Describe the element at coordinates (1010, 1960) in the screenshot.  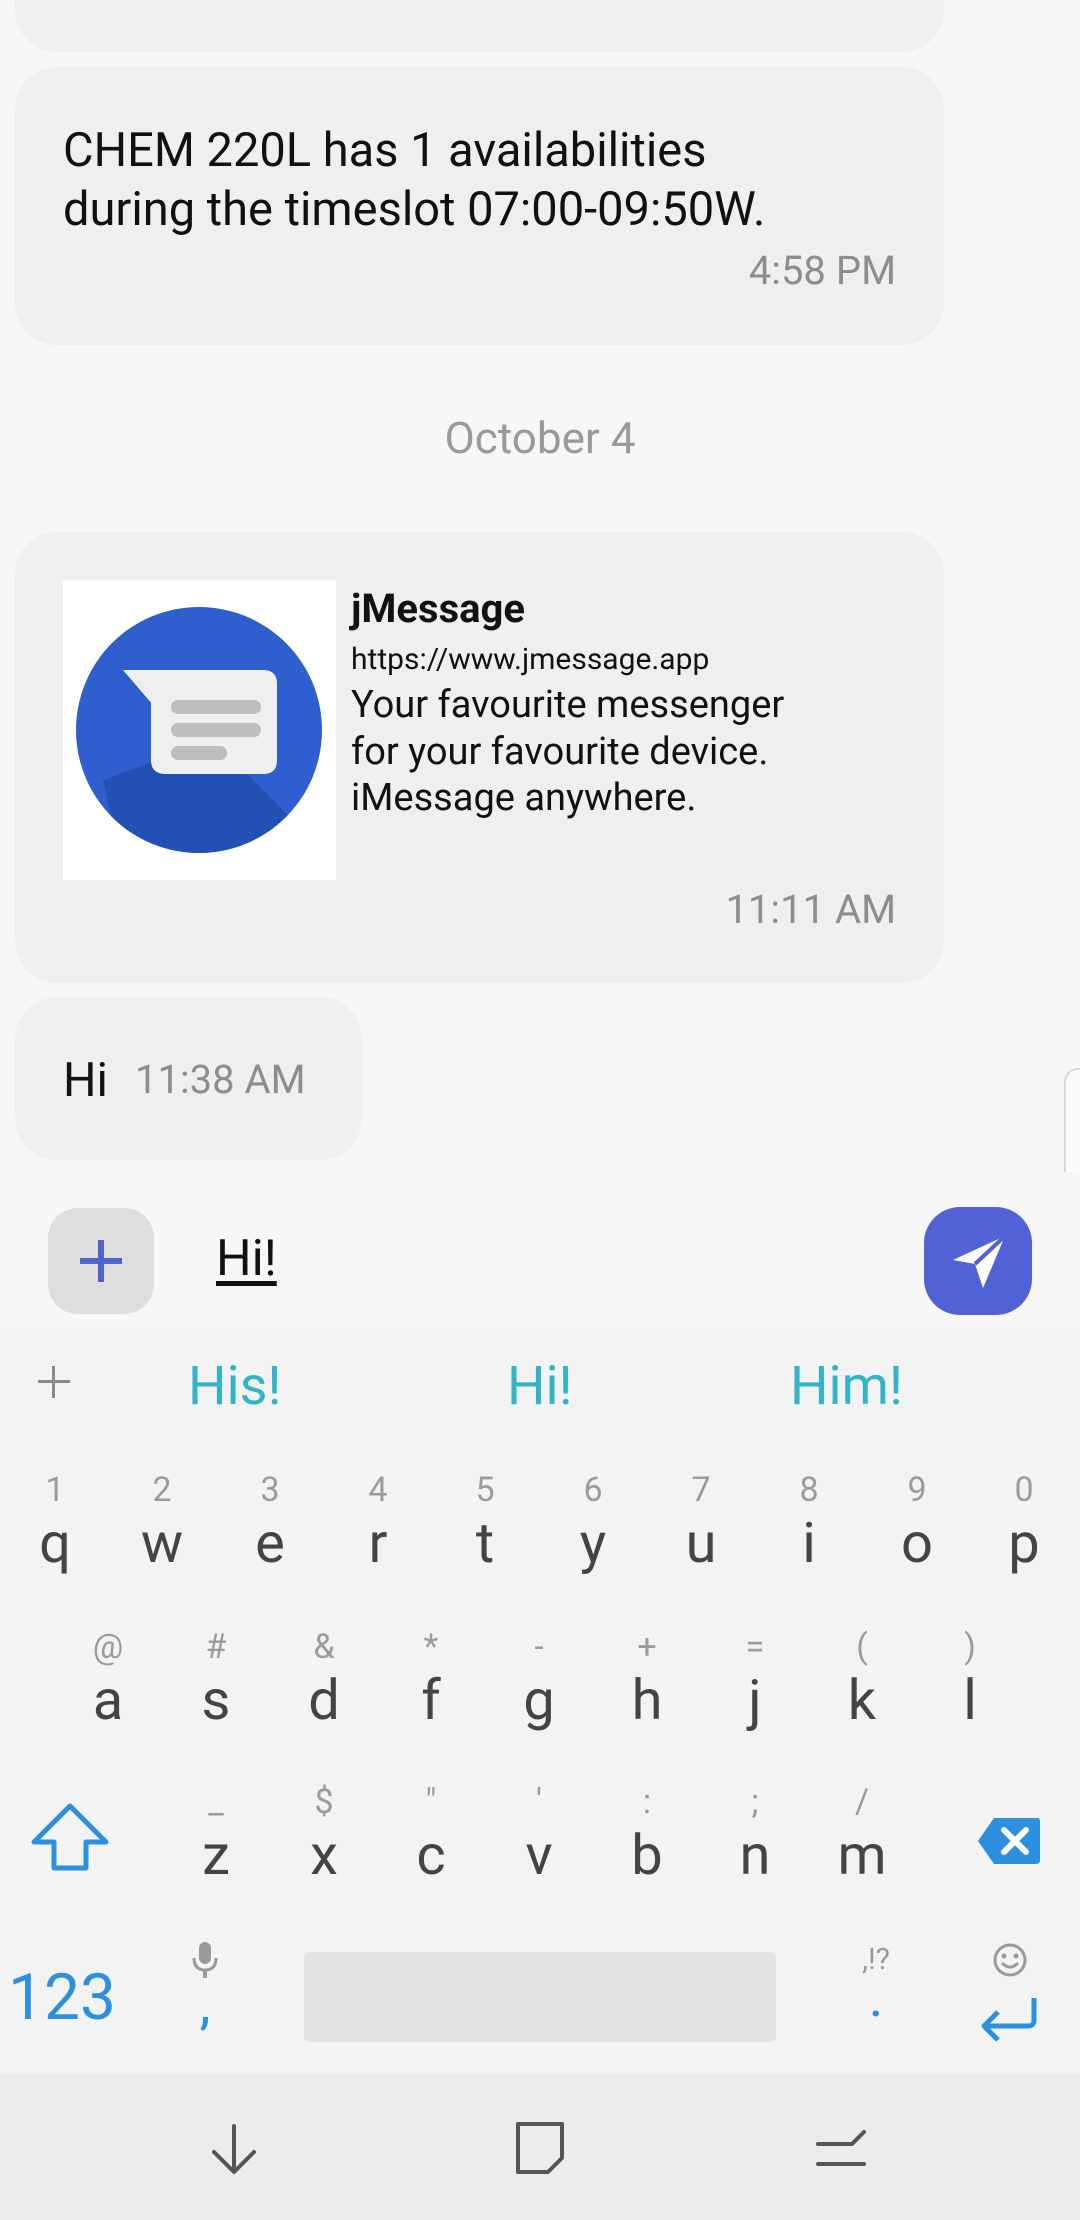
I see `emoji-icon` at that location.